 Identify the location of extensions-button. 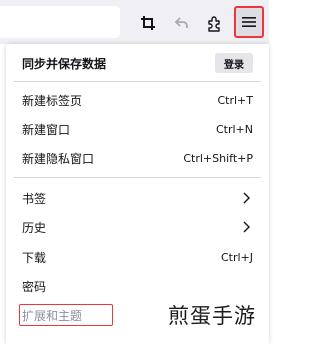
(215, 23).